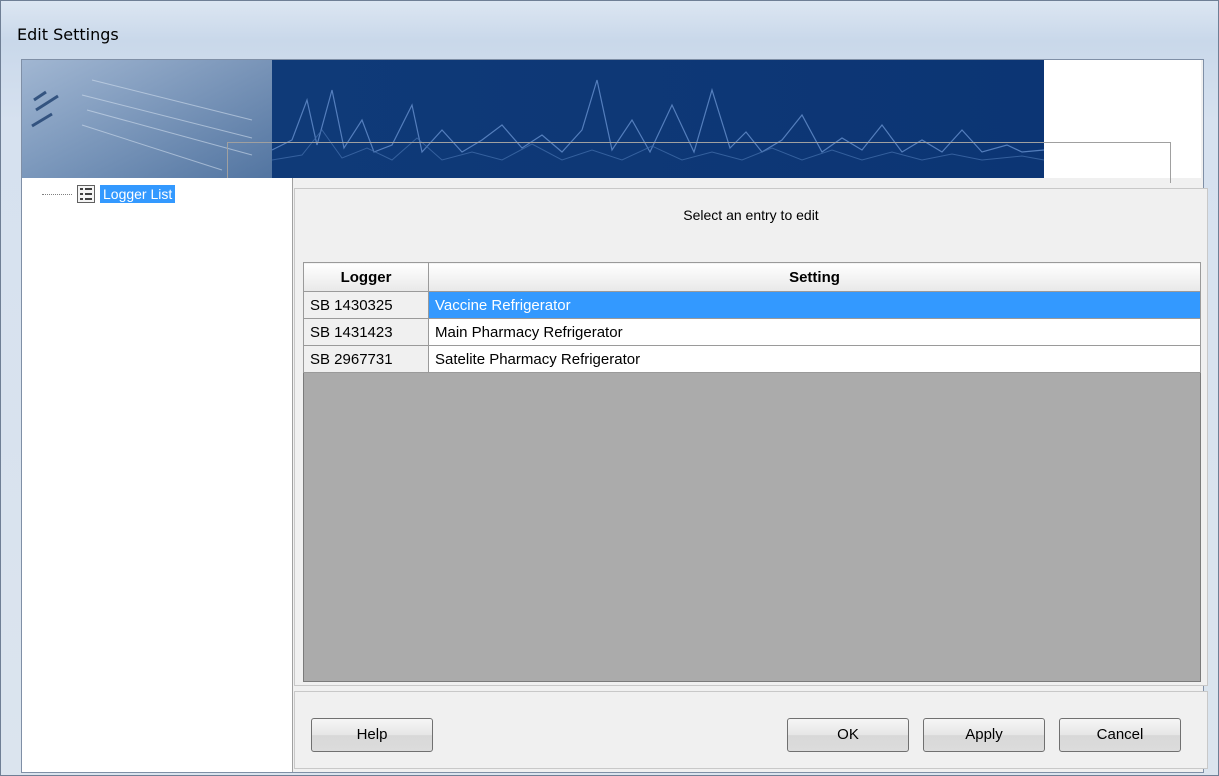  What do you see at coordinates (1120, 735) in the screenshot?
I see `cancel-button: Cancel` at bounding box center [1120, 735].